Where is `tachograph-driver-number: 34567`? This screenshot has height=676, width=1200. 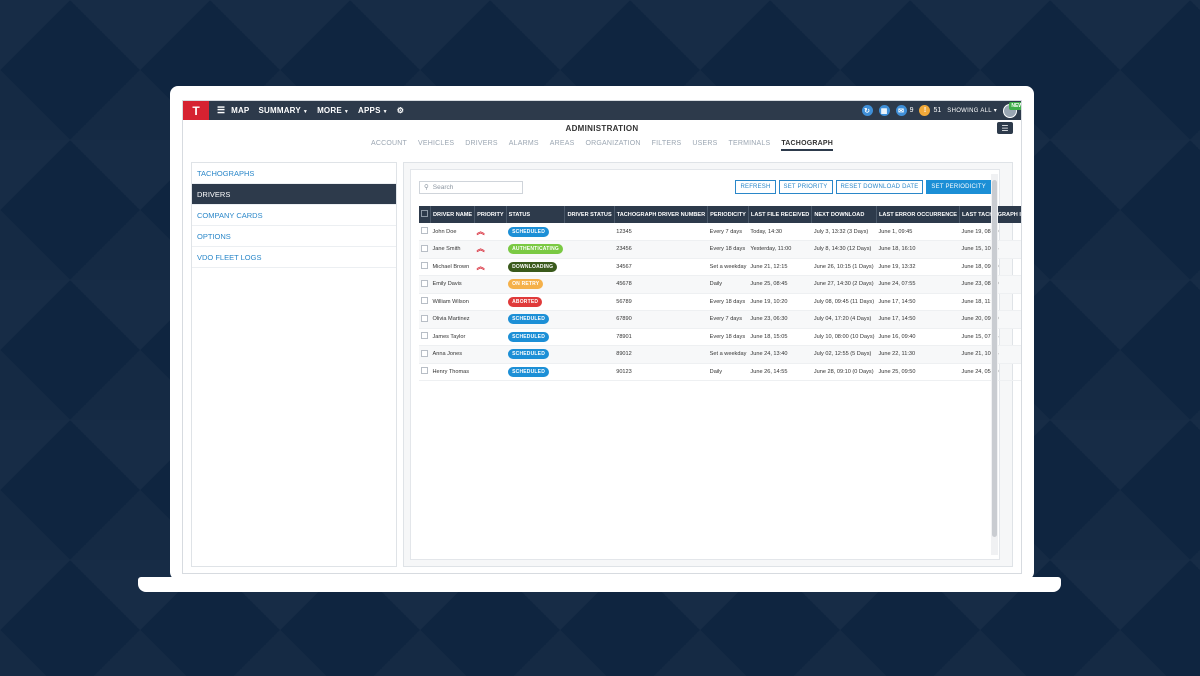 tachograph-driver-number: 34567 is located at coordinates (624, 266).